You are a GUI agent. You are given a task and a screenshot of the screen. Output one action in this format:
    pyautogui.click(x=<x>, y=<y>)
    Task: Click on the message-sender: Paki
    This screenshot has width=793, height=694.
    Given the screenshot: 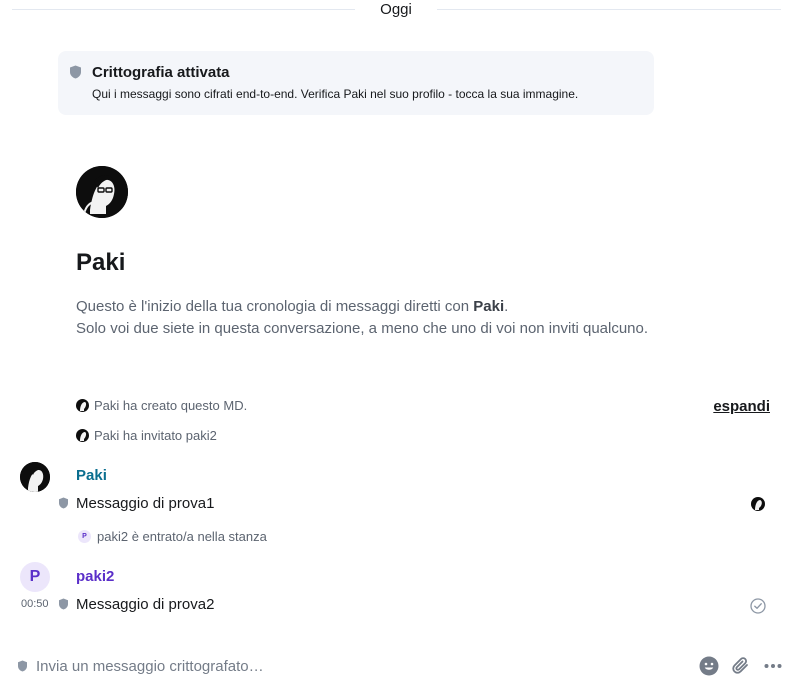 What is the action you would take?
    pyautogui.click(x=91, y=475)
    